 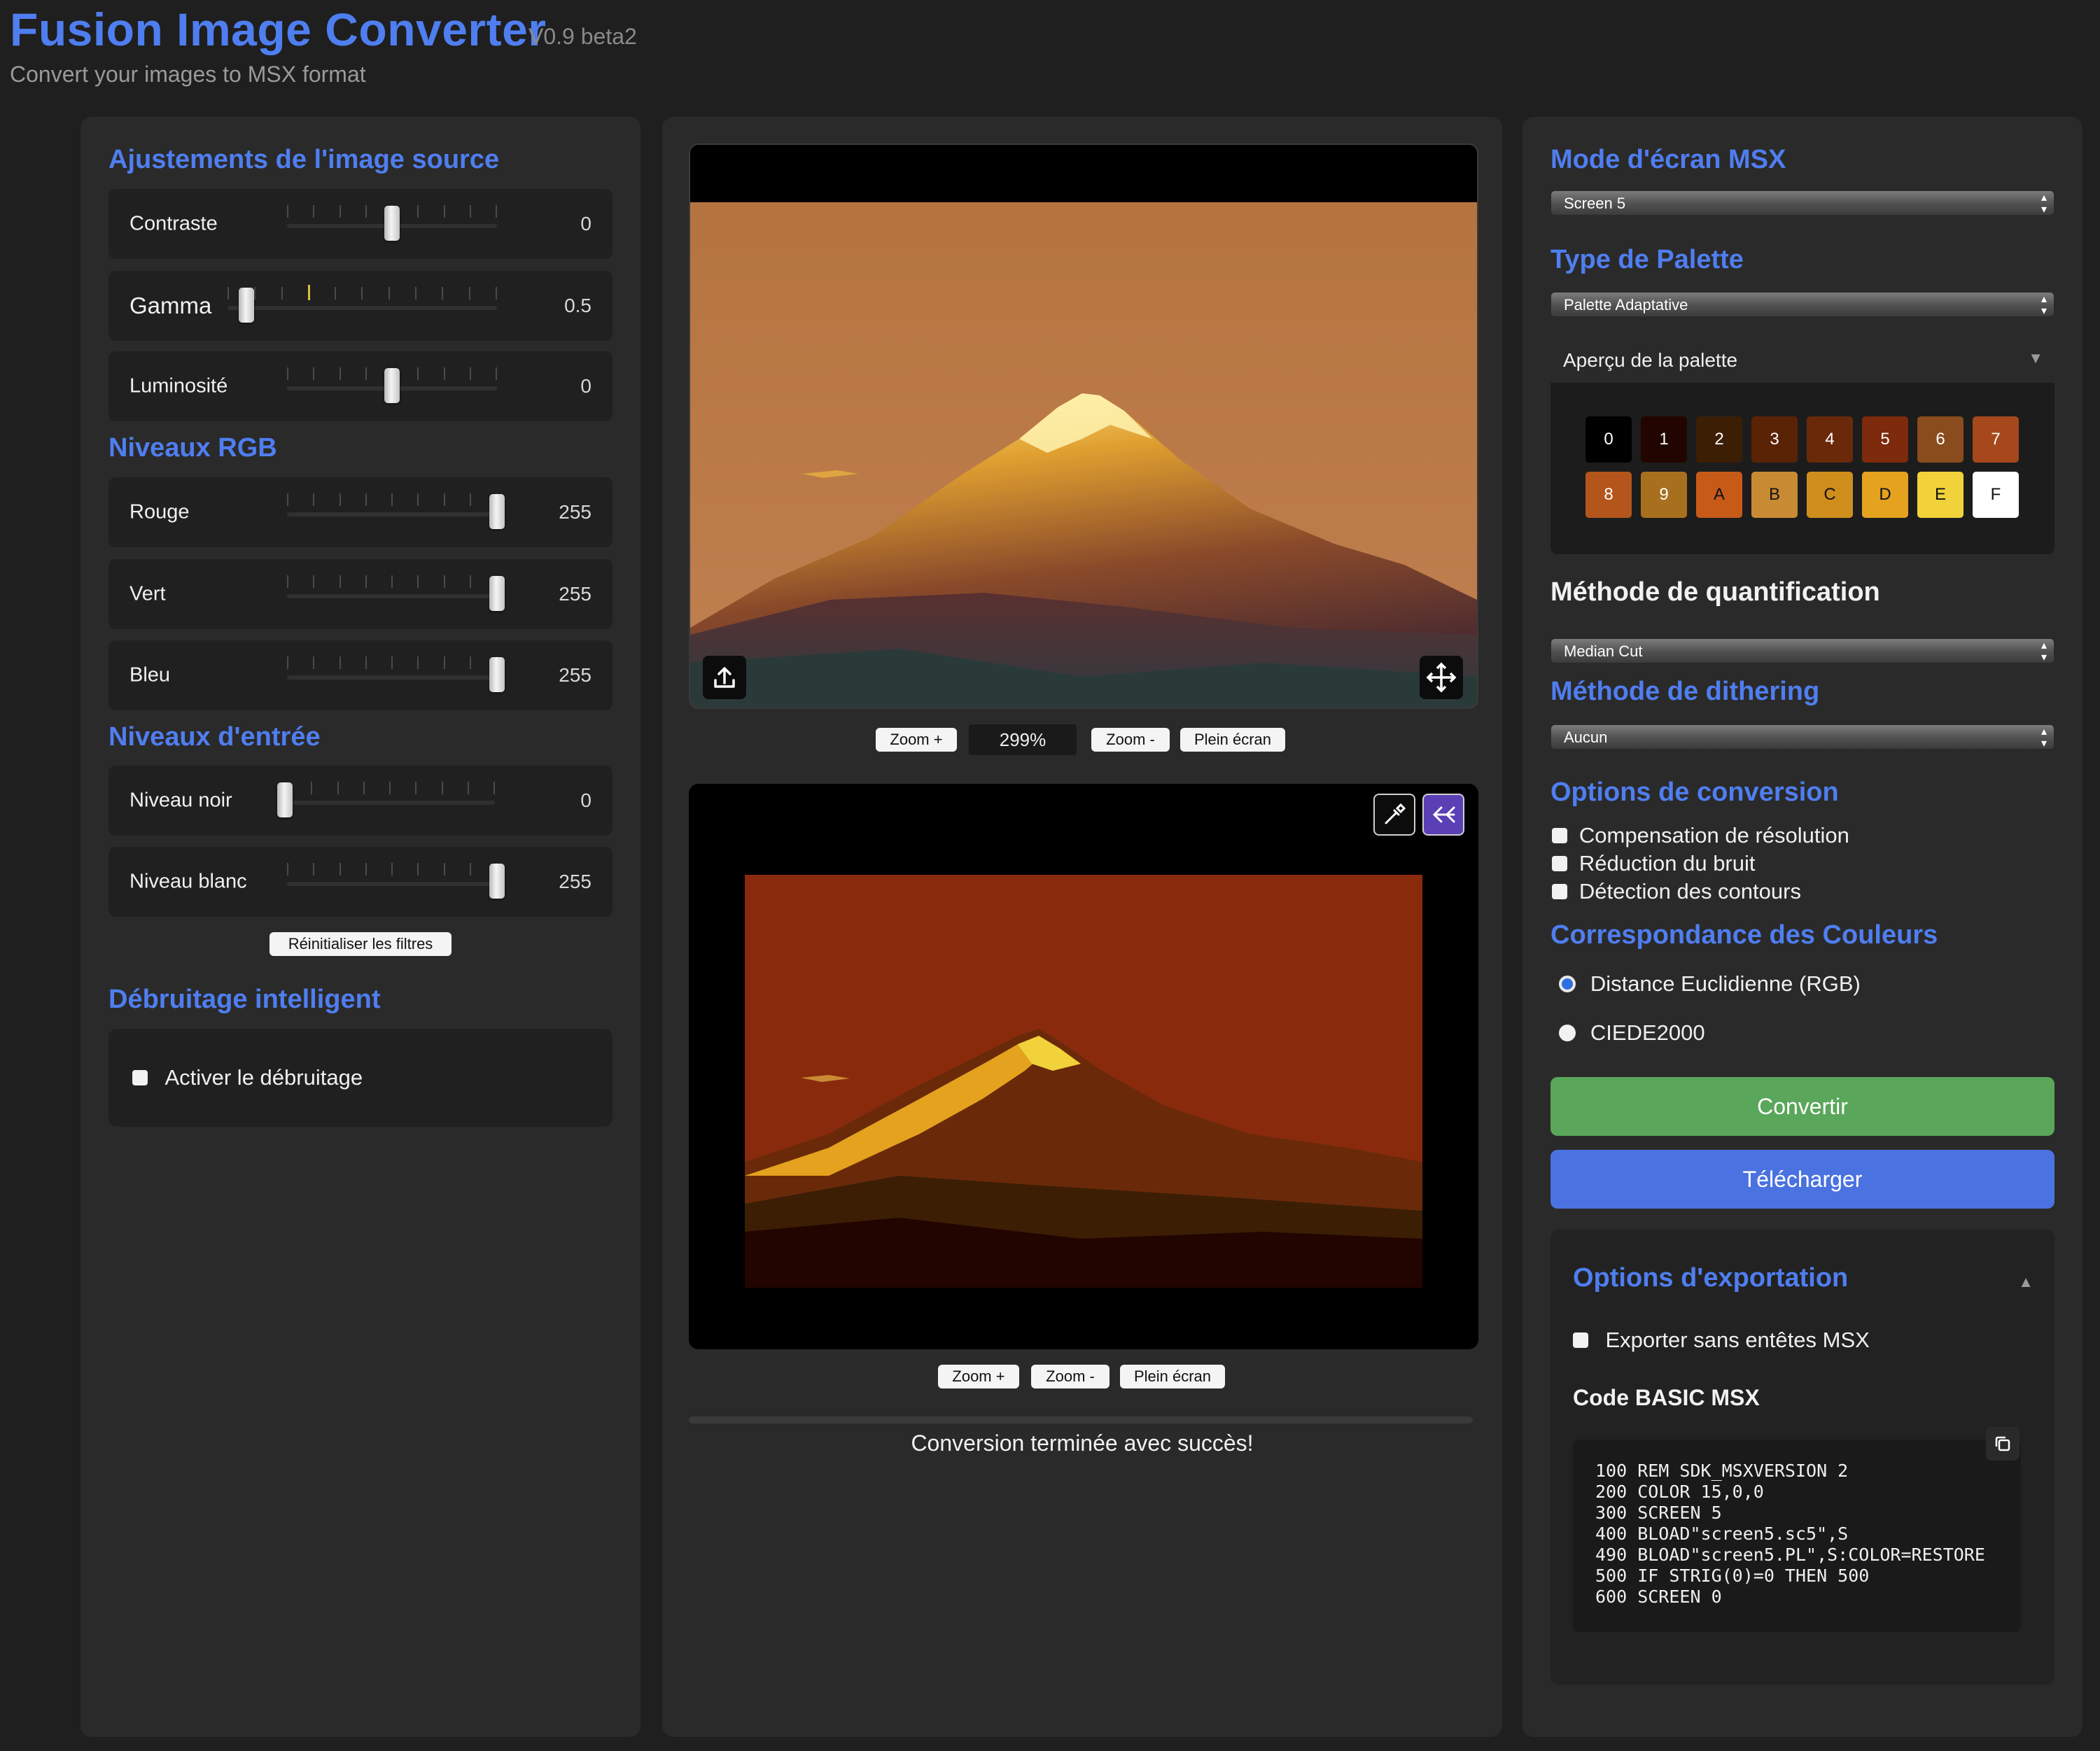 What do you see at coordinates (396, 511) in the screenshot?
I see `red-slider` at bounding box center [396, 511].